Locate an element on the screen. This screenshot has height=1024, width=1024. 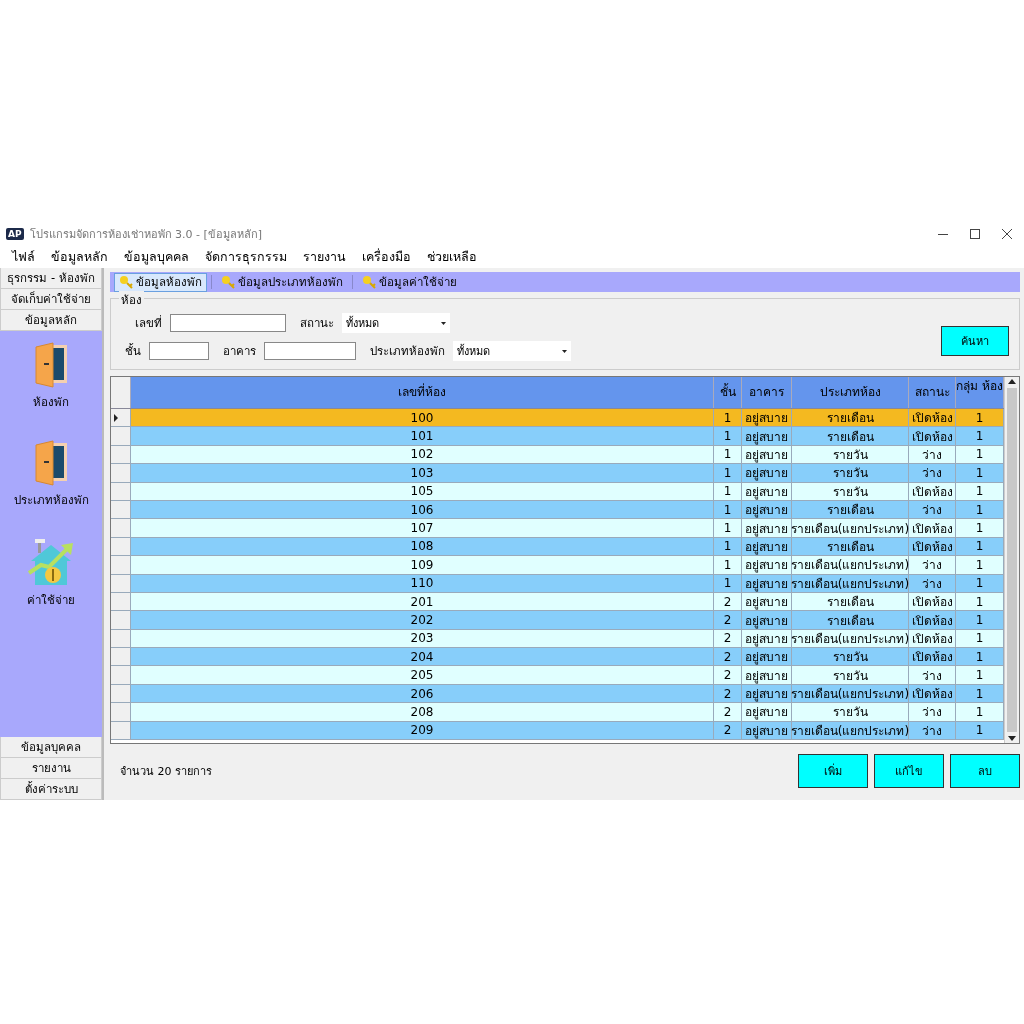
action-button: เพิ่ม is located at coordinates (833, 771).